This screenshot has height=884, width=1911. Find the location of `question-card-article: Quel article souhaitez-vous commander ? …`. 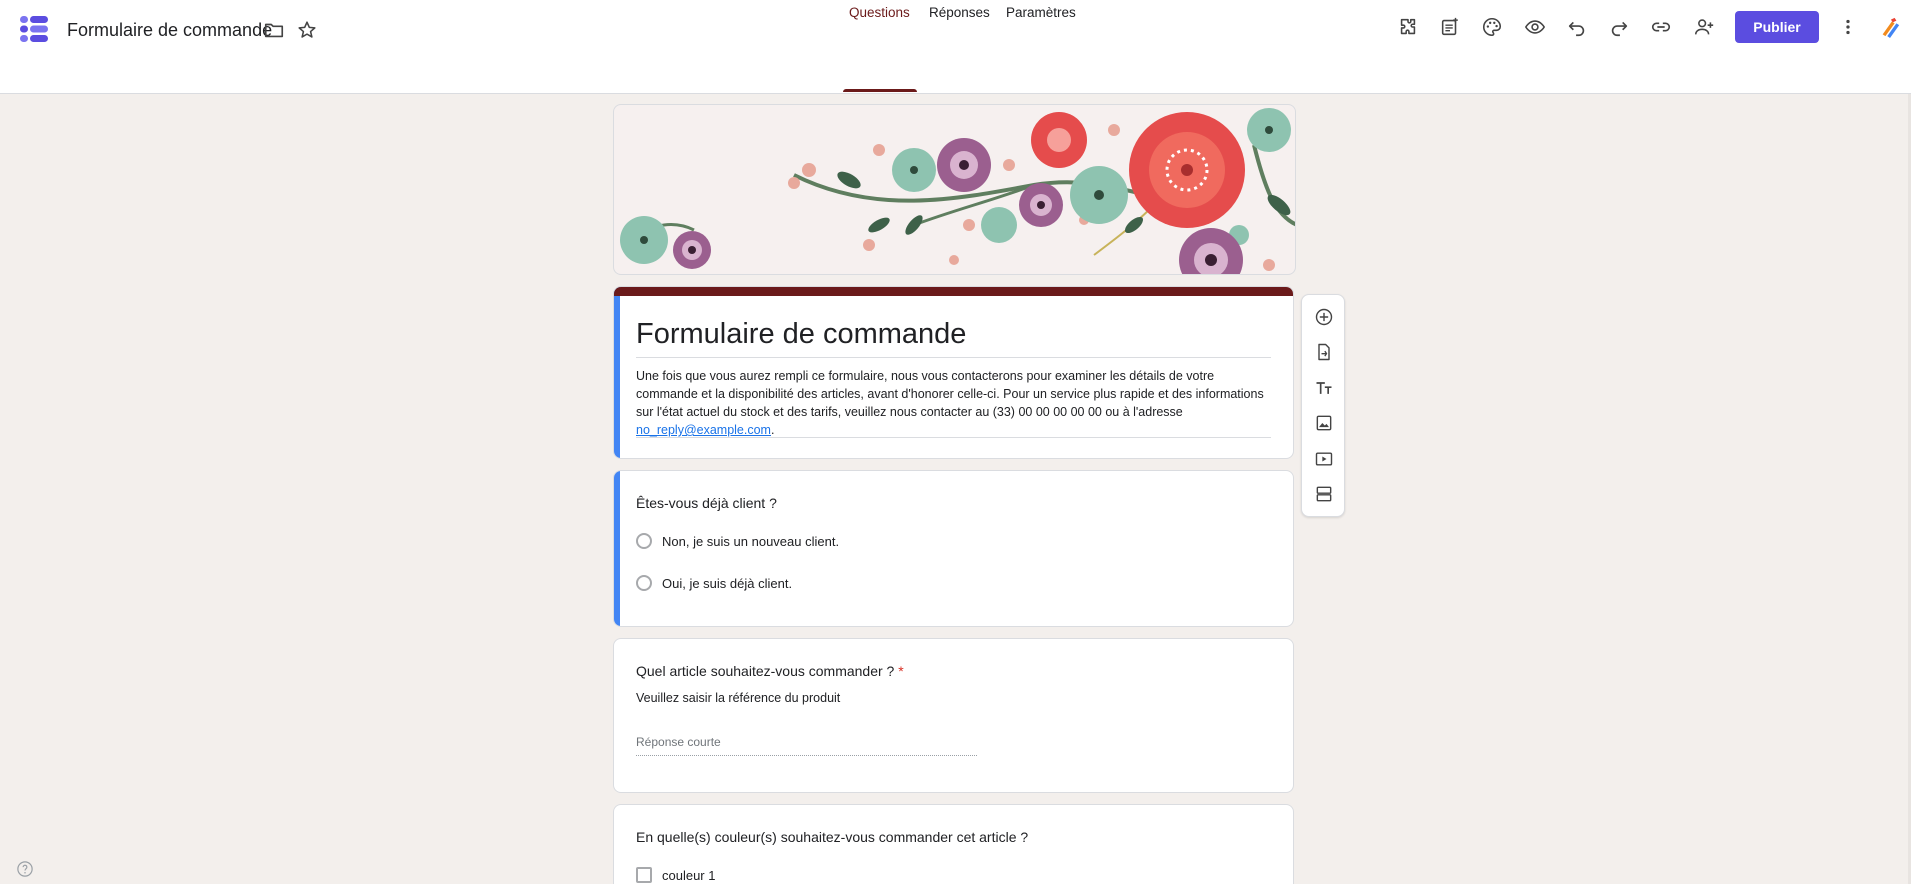

question-card-article: Quel article souhaitez-vous commander ? … is located at coordinates (953, 715).